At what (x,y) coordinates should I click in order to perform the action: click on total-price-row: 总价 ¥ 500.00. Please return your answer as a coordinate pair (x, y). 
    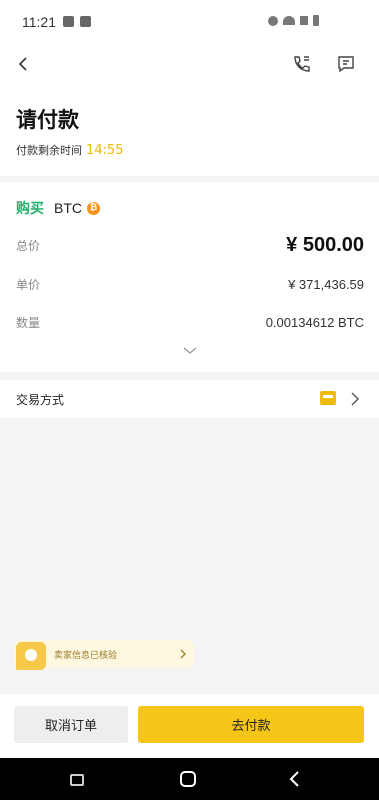
    Looking at the image, I should click on (190, 245).